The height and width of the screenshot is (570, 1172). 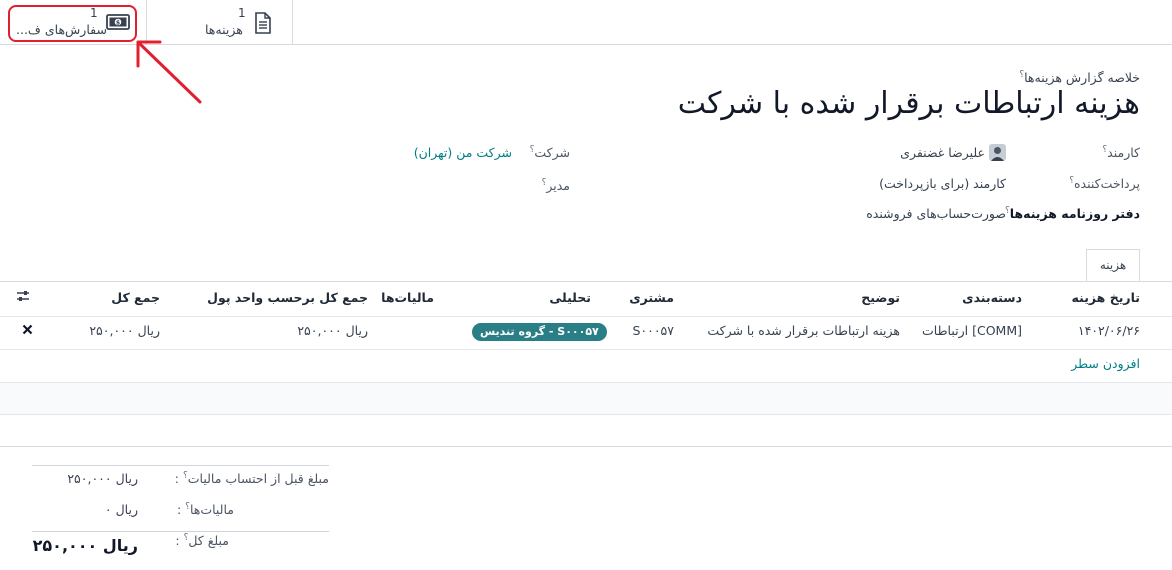 What do you see at coordinates (287, 297) in the screenshot?
I see `column-header-total-currency: جمع کل برحسب واحد پول` at bounding box center [287, 297].